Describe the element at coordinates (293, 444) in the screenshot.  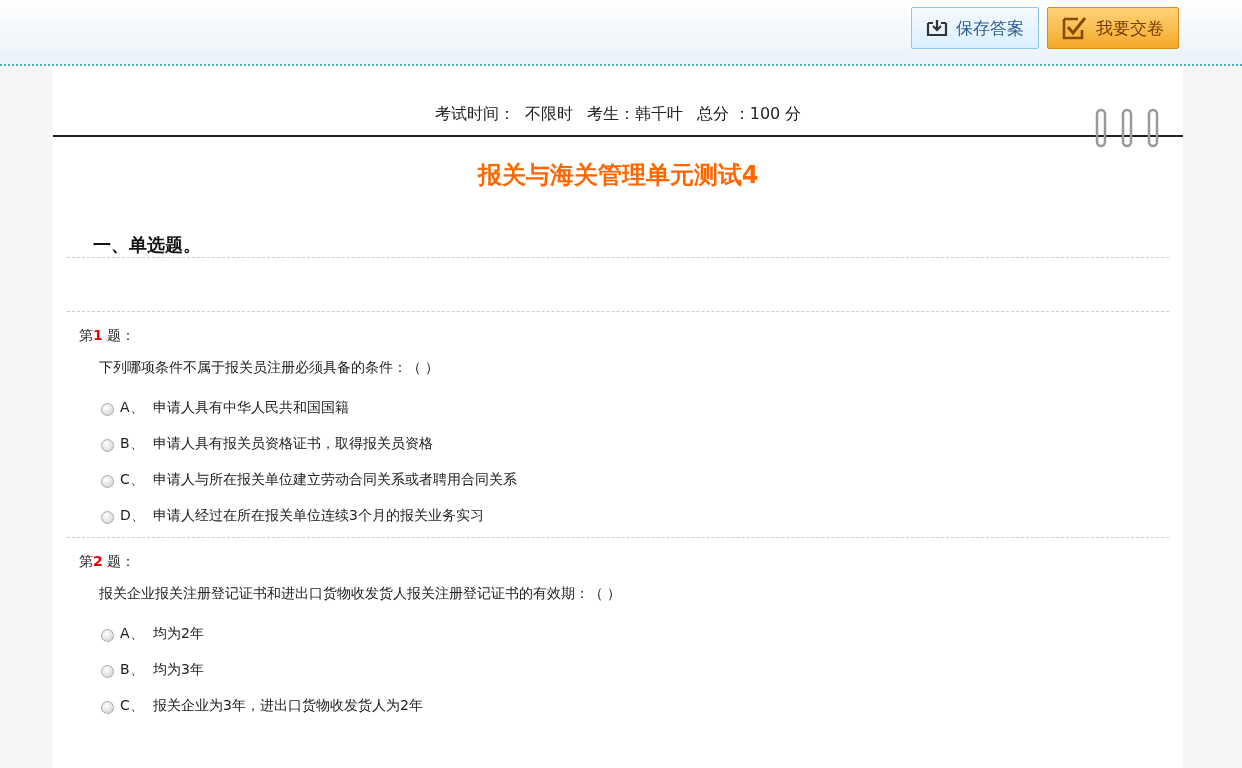
I see `option-text: 申请人具有报关员资格证书，取得报关员资格` at that location.